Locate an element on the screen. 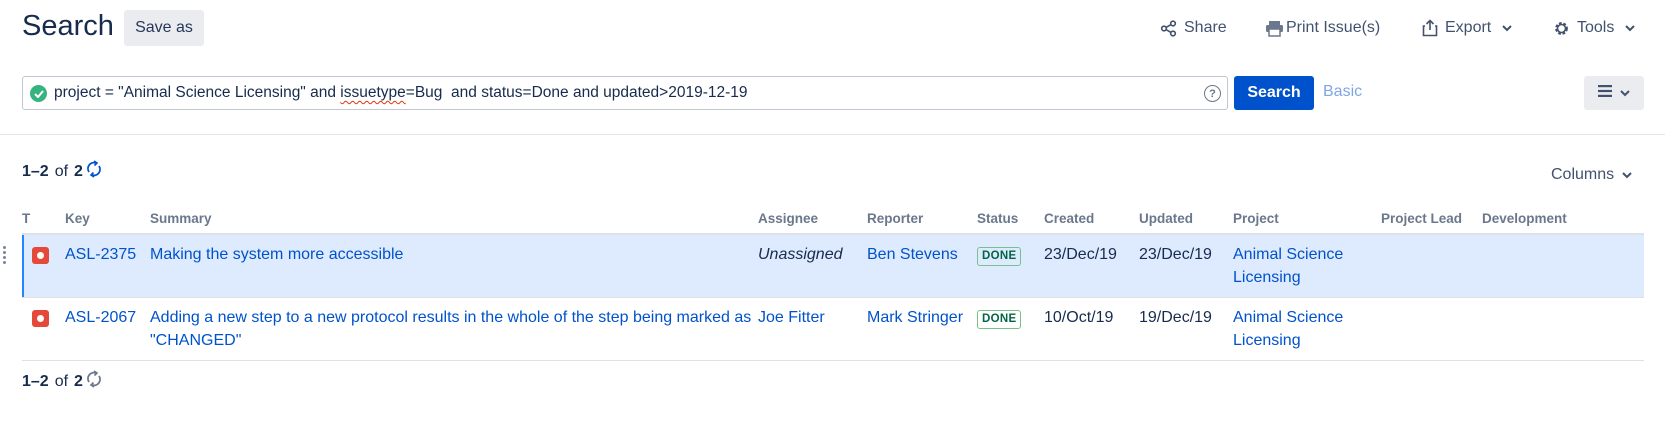  column-header-reporter: Reporter is located at coordinates (922, 221).